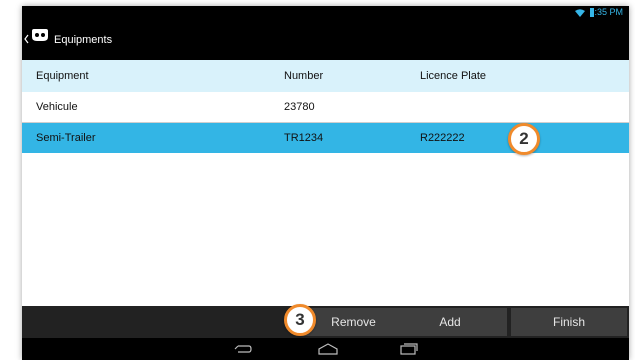  Describe the element at coordinates (62, 76) in the screenshot. I see `column-header-equipment: Equipment` at that location.